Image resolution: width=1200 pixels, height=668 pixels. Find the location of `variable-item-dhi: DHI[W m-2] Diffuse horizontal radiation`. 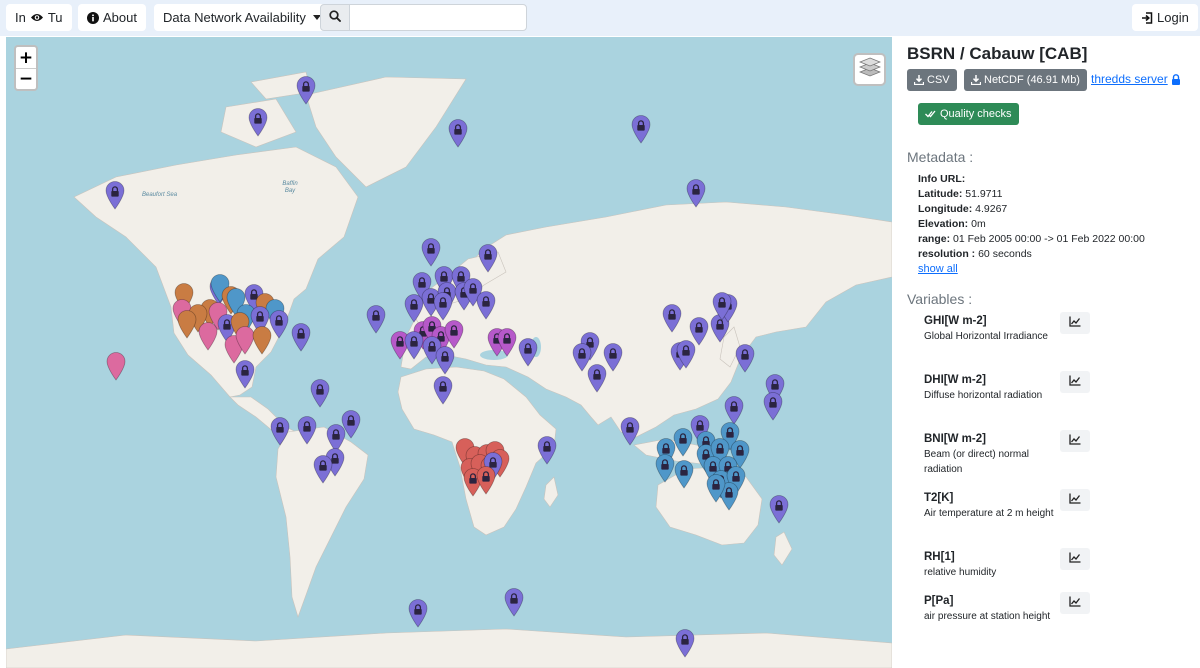

variable-item-dhi: DHI[W m-2] Diffuse horizontal radiation is located at coordinates (996, 388).